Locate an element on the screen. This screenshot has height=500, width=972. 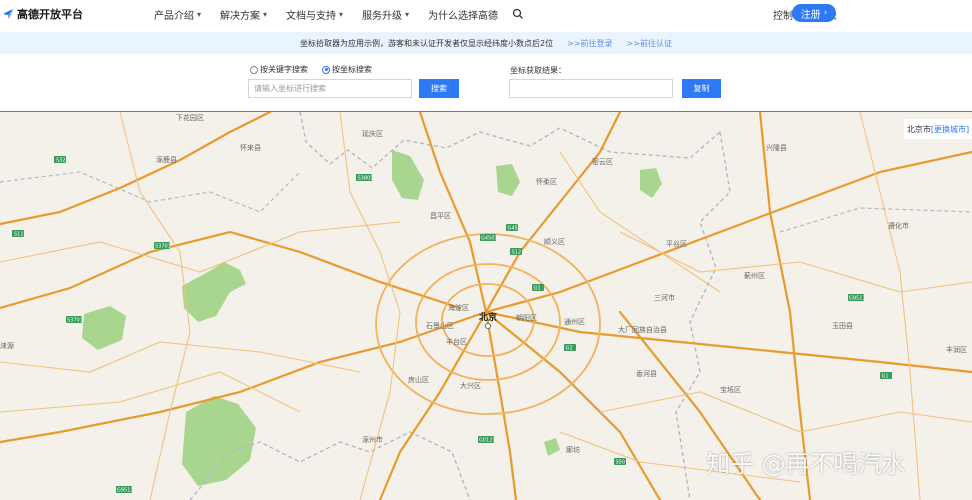
nav-item-label: 产品介绍 is located at coordinates (174, 16).